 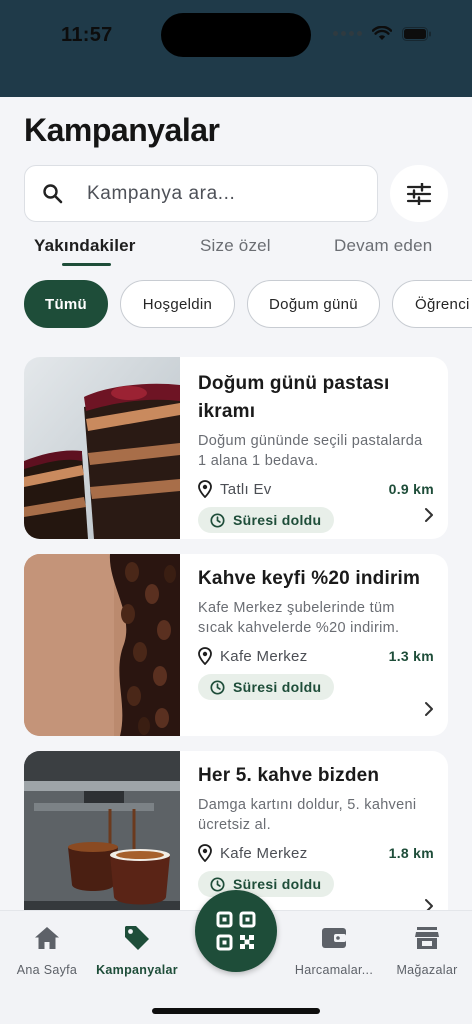 What do you see at coordinates (411, 853) in the screenshot?
I see `distance: 1.8 km` at bounding box center [411, 853].